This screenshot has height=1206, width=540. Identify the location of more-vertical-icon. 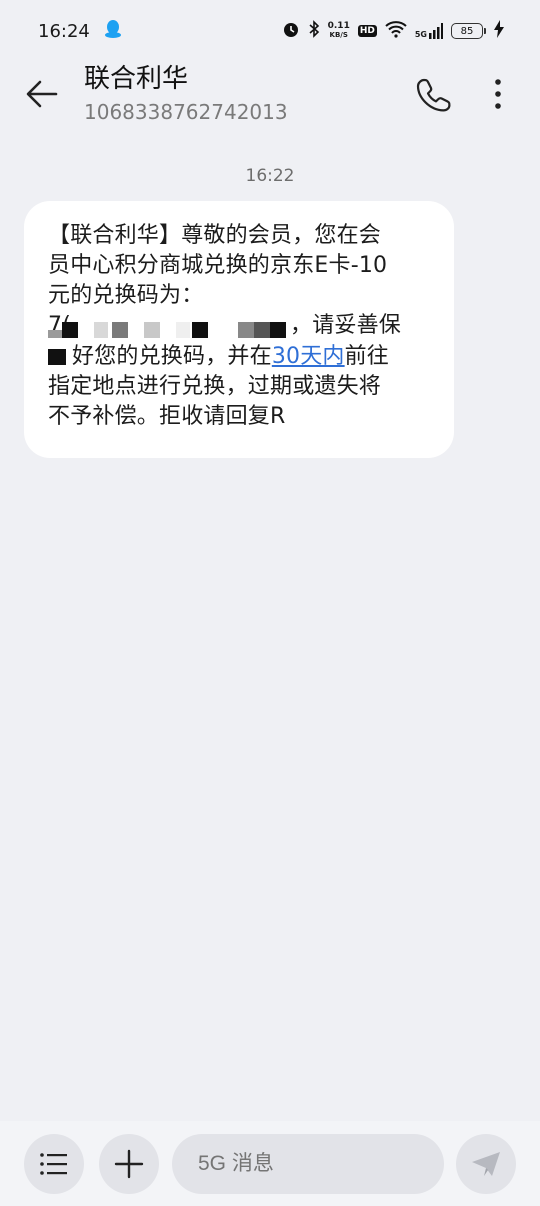
(498, 94).